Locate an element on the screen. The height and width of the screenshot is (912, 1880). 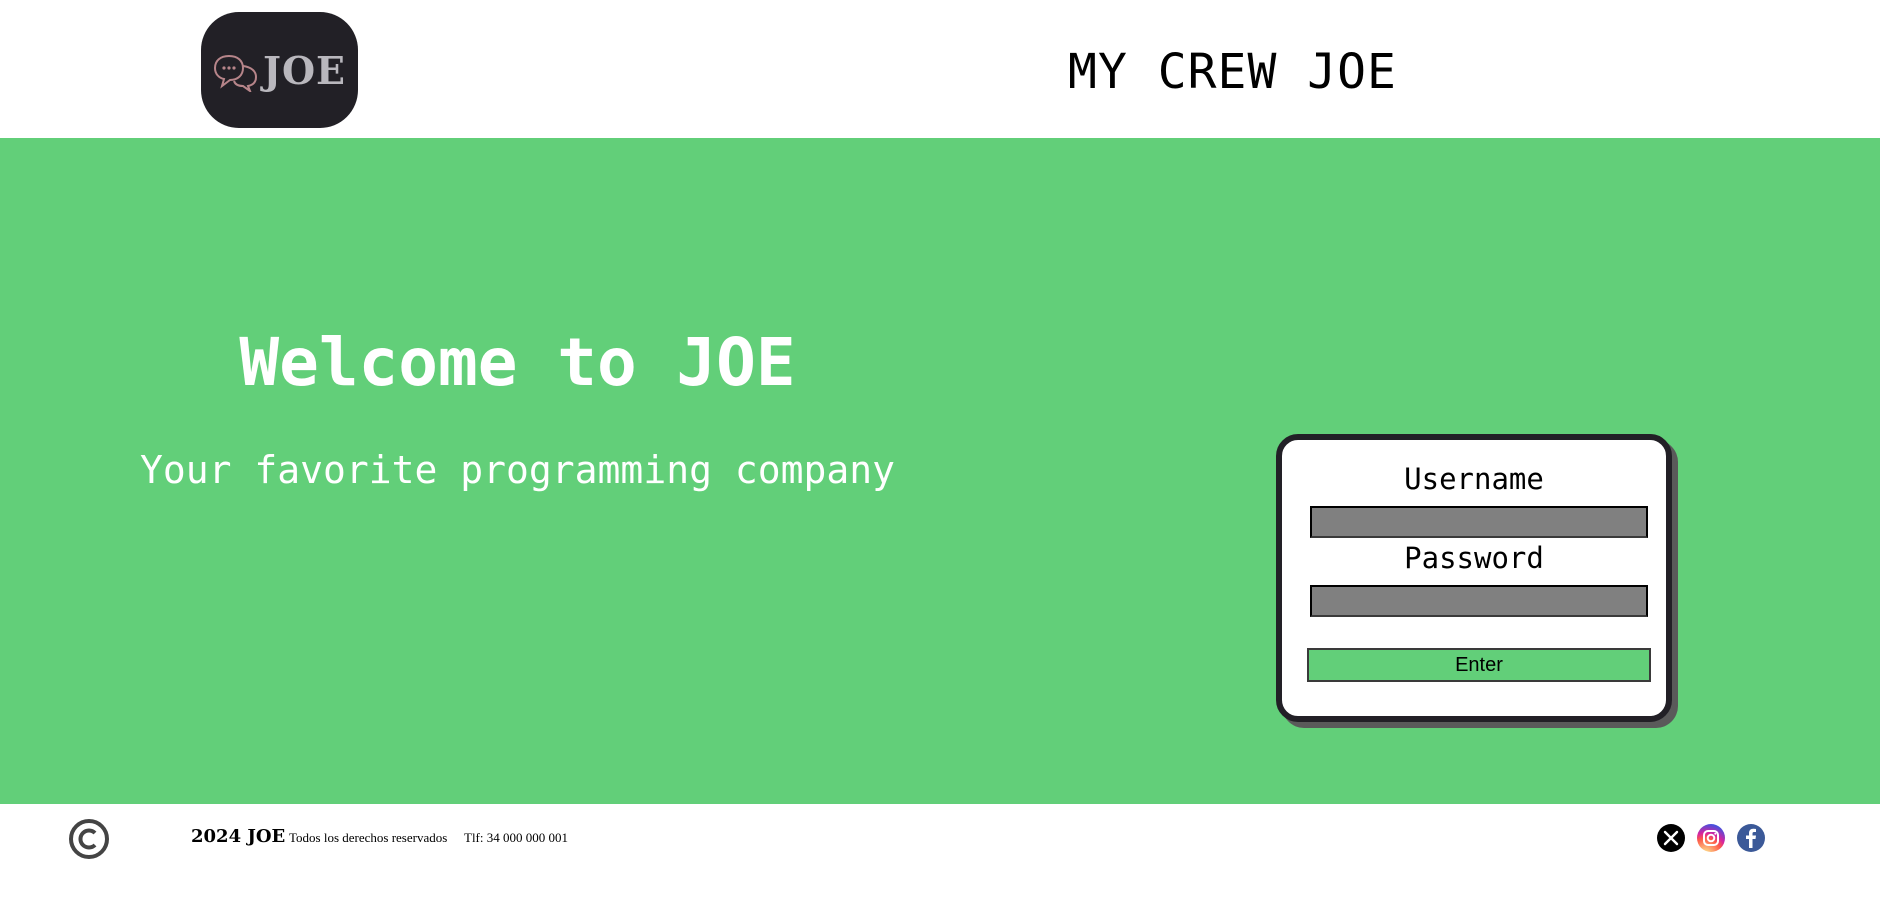
username-label: Username is located at coordinates (1474, 479).